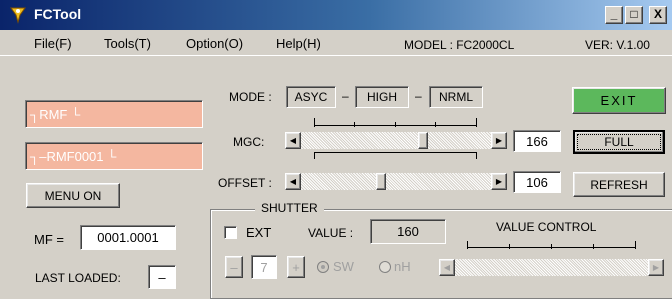 This screenshot has width=672, height=299. Describe the element at coordinates (551, 267) in the screenshot. I see `value-control-slider` at that location.